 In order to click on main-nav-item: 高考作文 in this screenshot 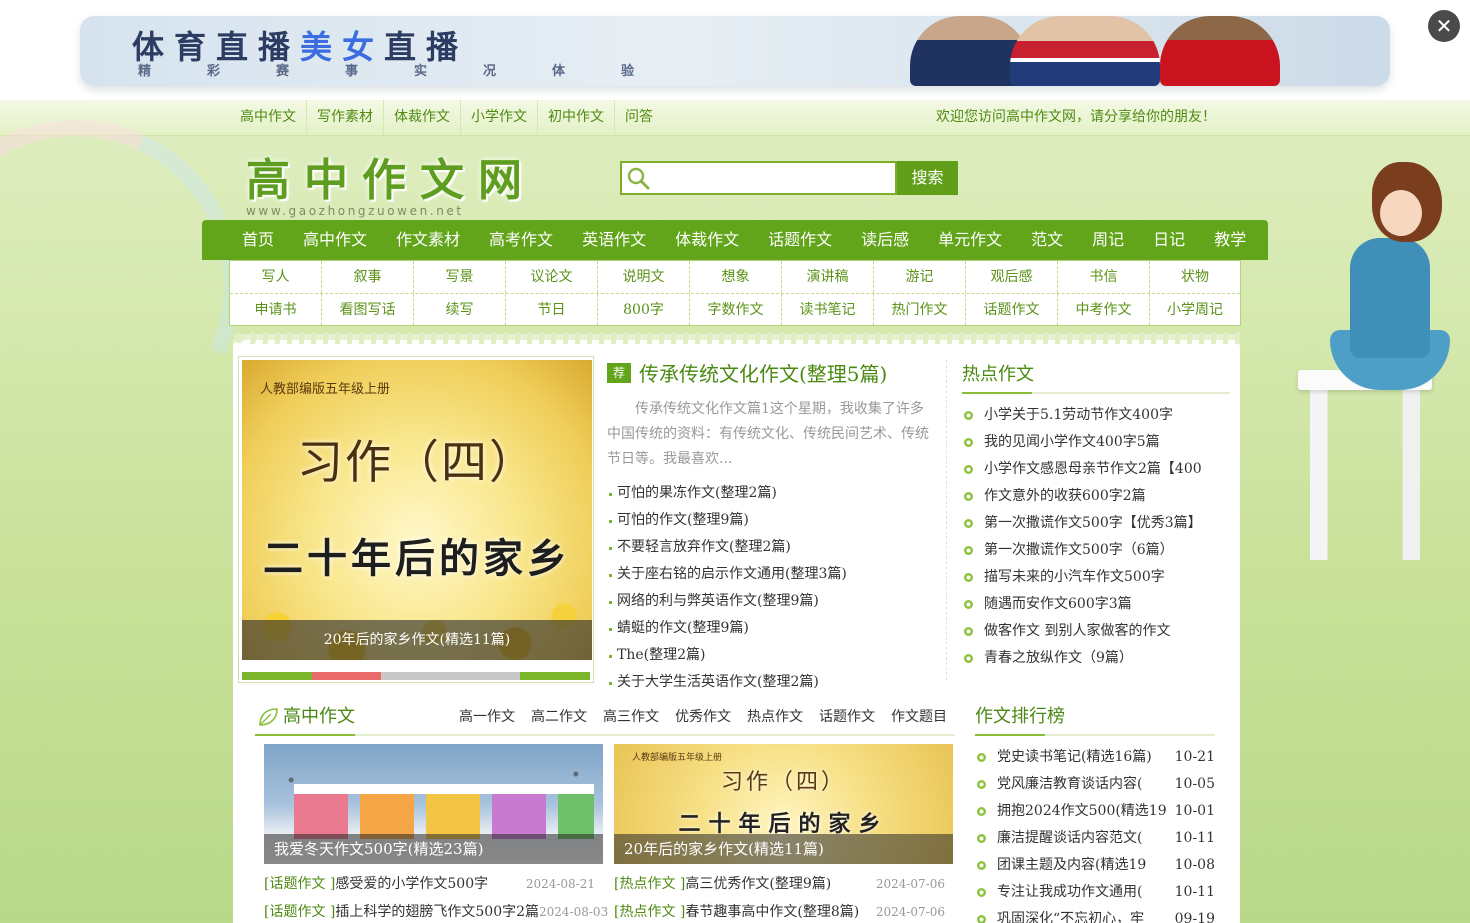, I will do `click(521, 240)`.